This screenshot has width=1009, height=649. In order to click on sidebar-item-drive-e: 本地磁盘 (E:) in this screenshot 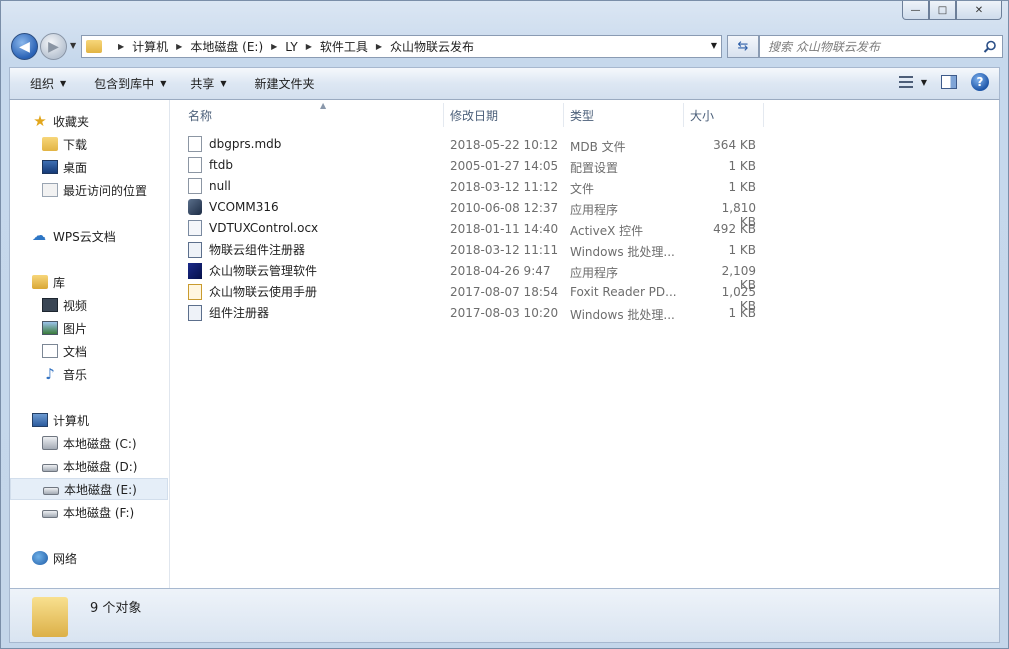, I will do `click(89, 489)`.